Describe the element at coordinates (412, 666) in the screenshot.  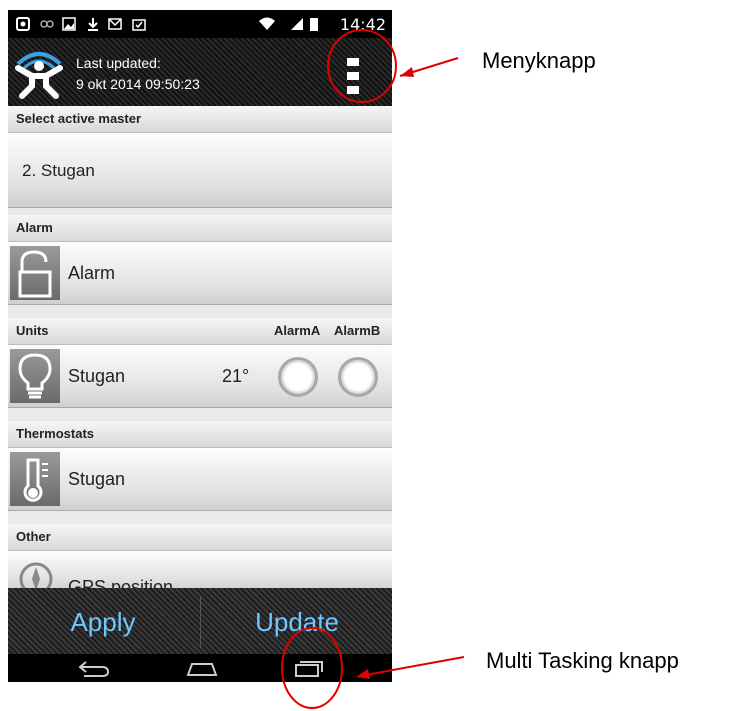
I see `multitask-arrow` at that location.